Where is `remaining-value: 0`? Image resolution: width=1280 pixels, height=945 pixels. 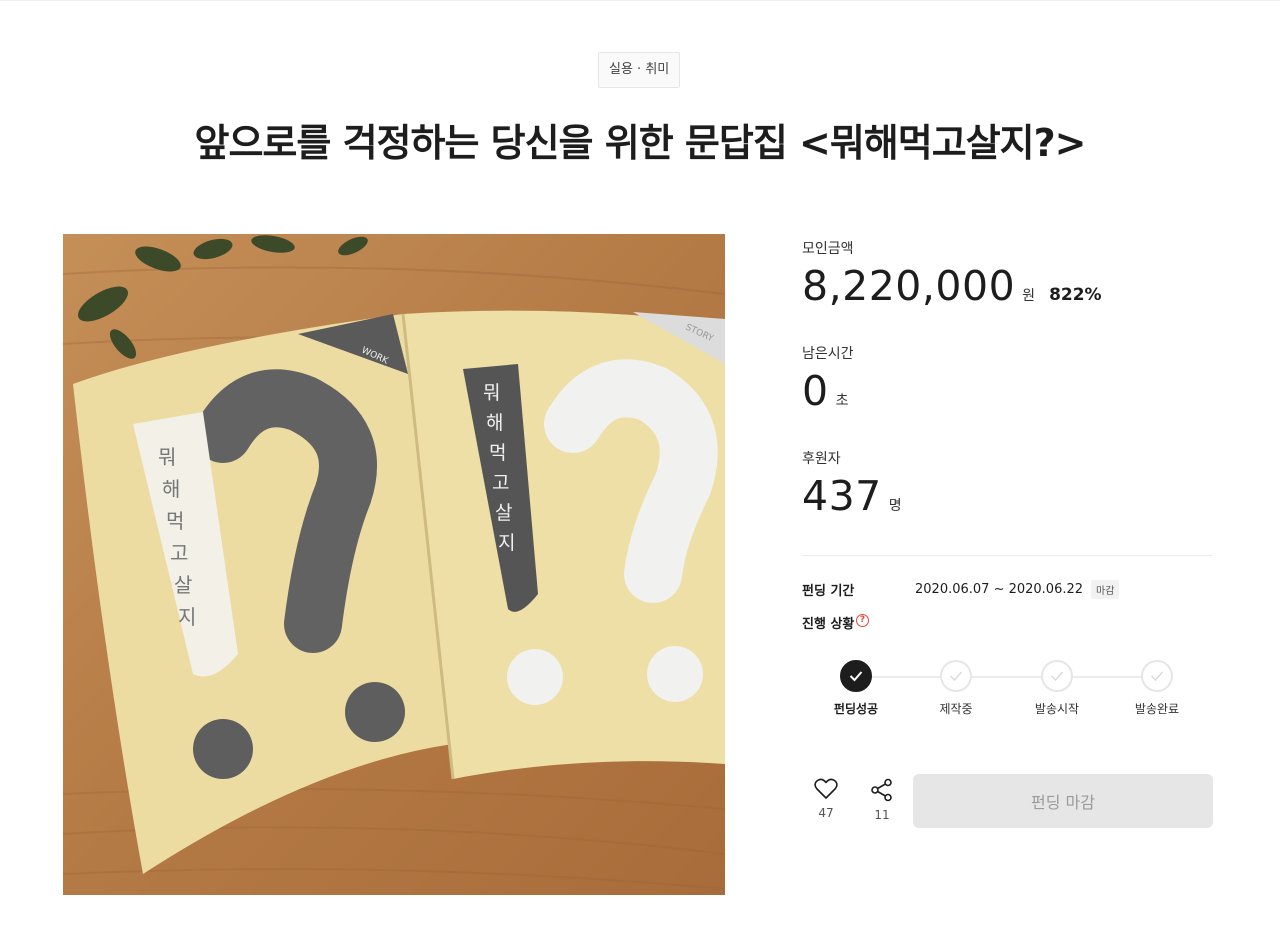
remaining-value: 0 is located at coordinates (815, 391).